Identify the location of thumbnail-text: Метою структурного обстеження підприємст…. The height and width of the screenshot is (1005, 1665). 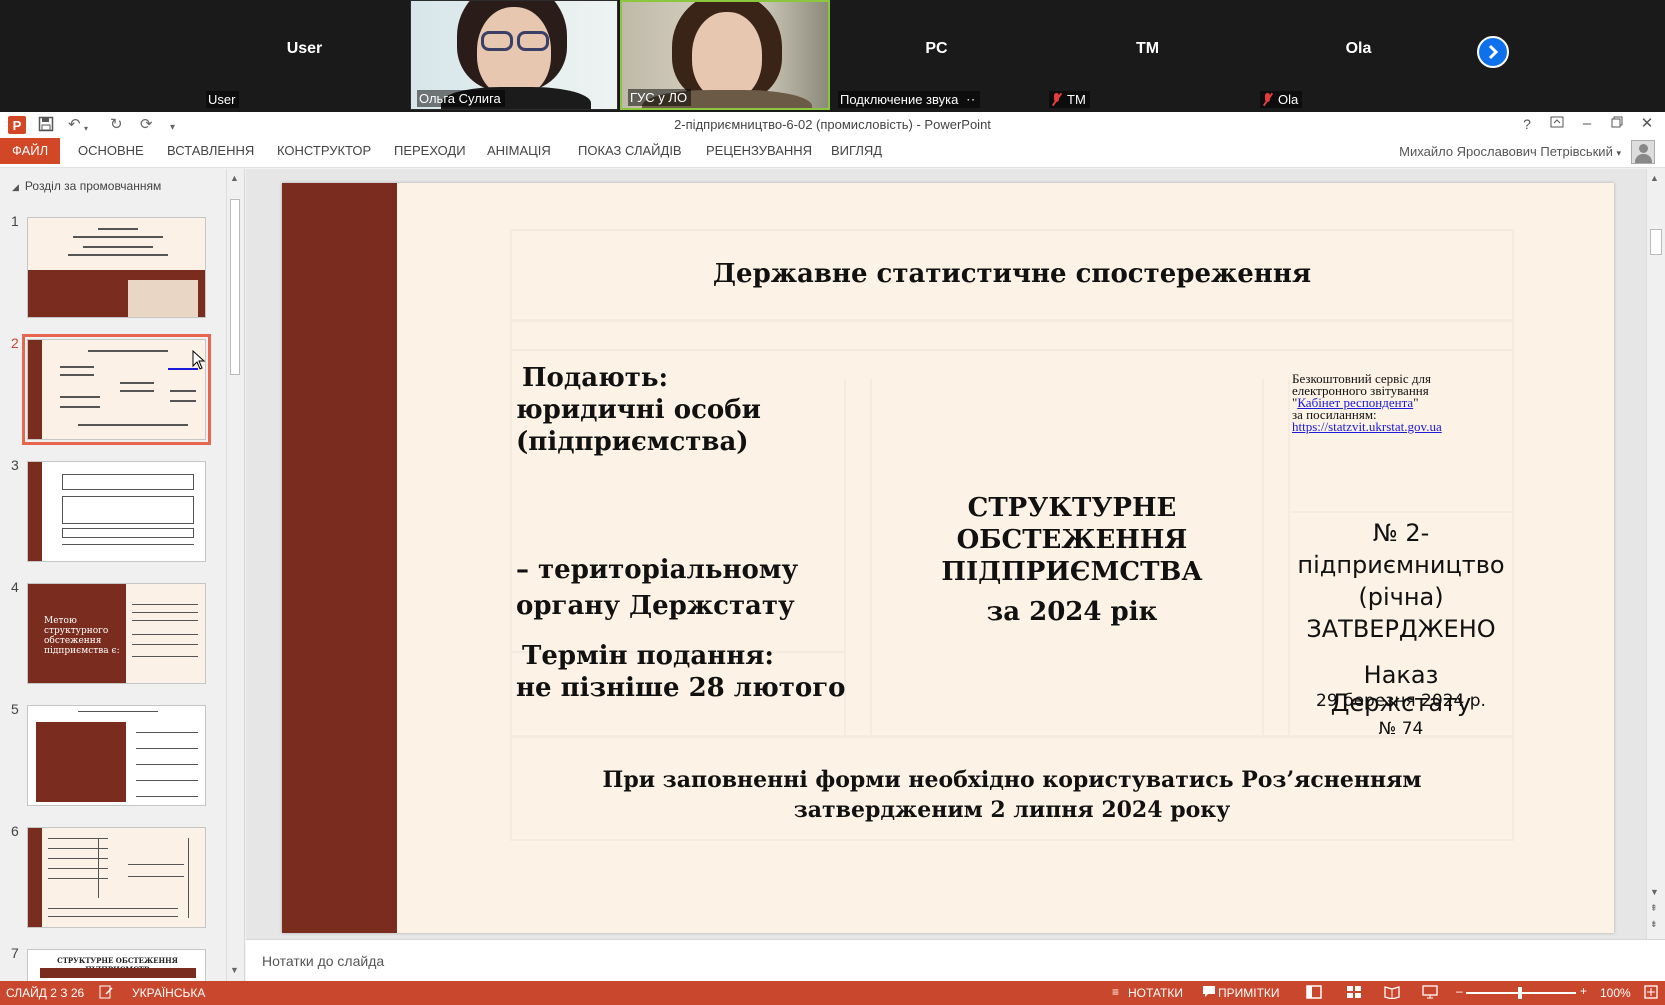
(82, 636).